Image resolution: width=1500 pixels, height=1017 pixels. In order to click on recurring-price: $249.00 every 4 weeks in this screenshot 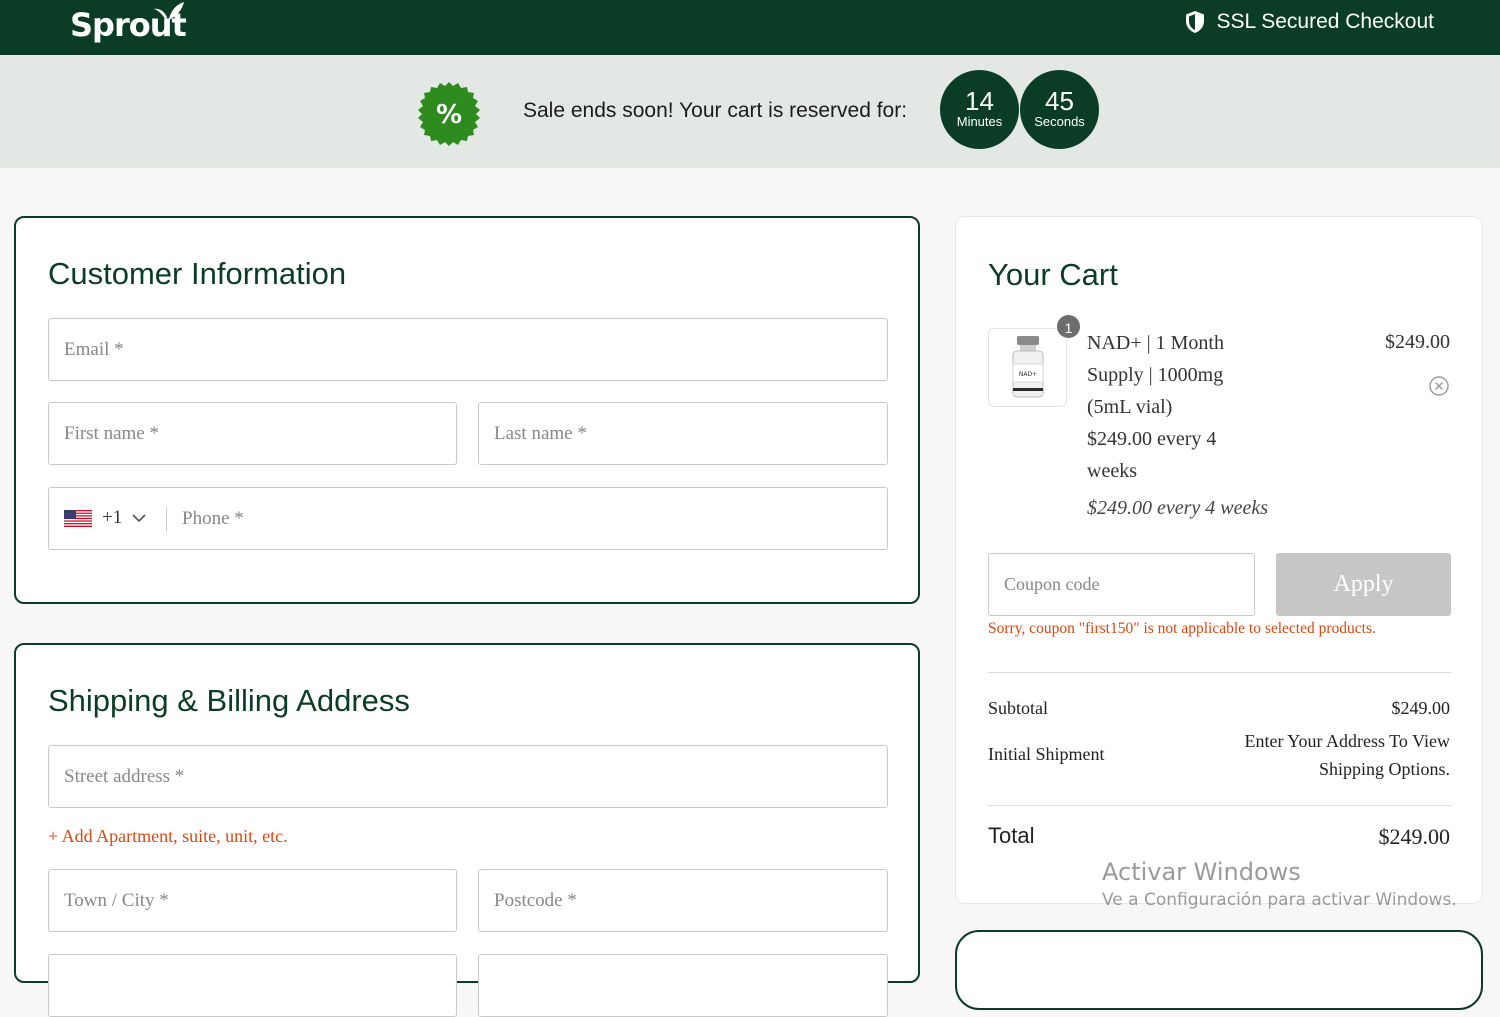, I will do `click(1178, 508)`.